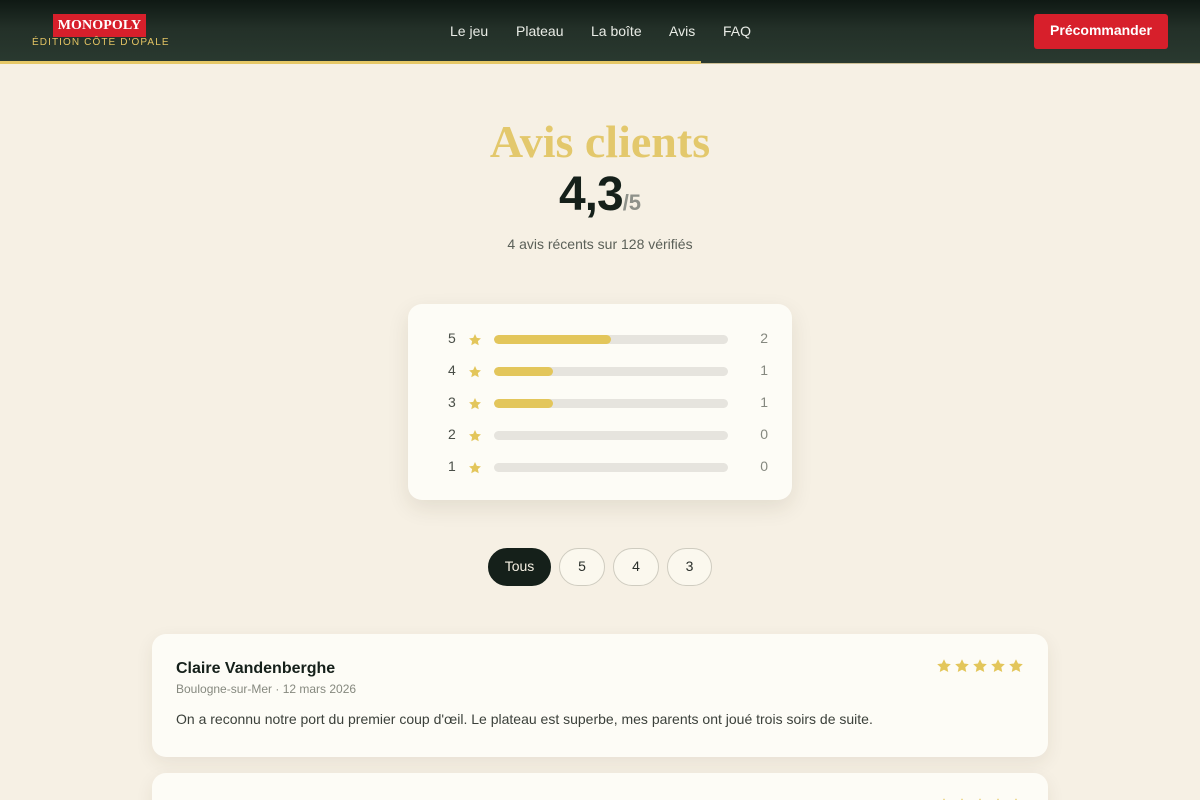  What do you see at coordinates (591, 194) in the screenshot?
I see `score-value: 4,3` at bounding box center [591, 194].